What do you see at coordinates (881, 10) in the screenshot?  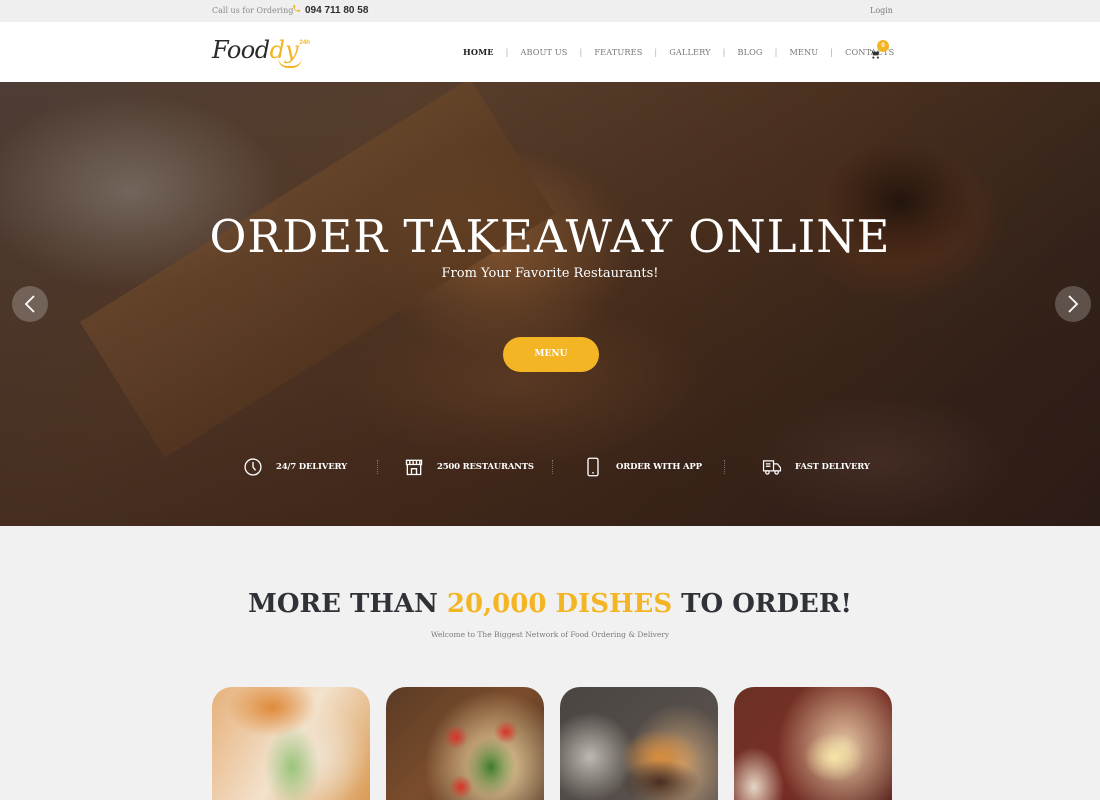 I see `login-link: Login` at bounding box center [881, 10].